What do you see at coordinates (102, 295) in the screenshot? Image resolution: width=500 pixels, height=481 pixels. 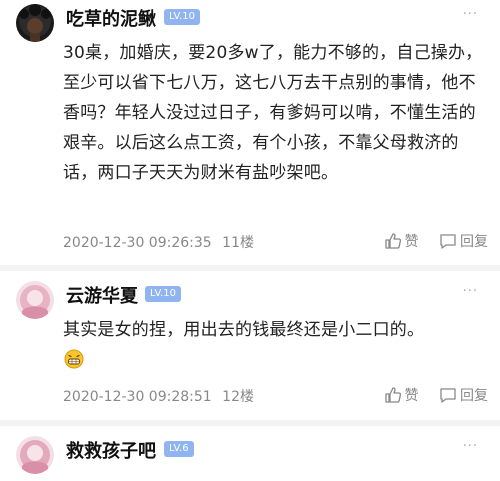 I see `username: 云游华夏` at bounding box center [102, 295].